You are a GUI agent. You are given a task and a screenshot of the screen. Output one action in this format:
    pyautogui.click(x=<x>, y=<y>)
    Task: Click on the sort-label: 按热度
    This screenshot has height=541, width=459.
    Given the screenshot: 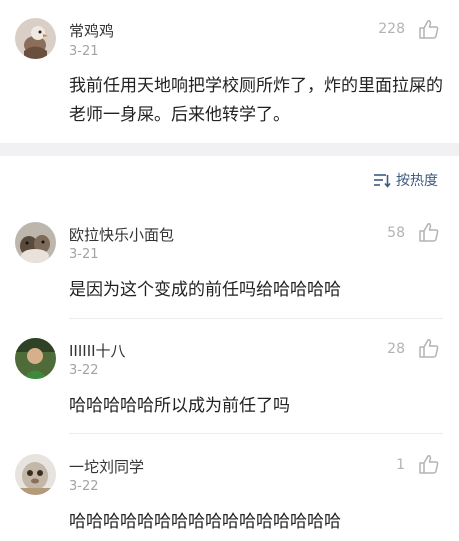 What is the action you would take?
    pyautogui.click(x=417, y=181)
    